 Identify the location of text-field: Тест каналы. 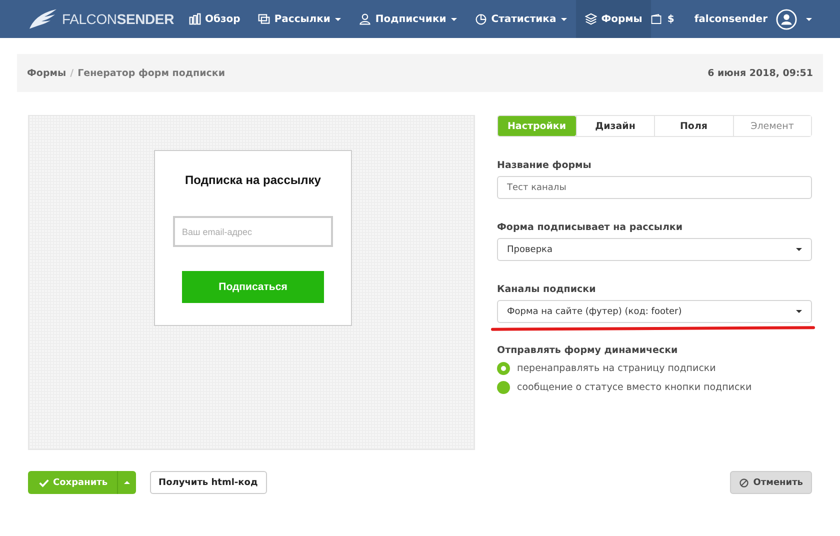
(654, 187).